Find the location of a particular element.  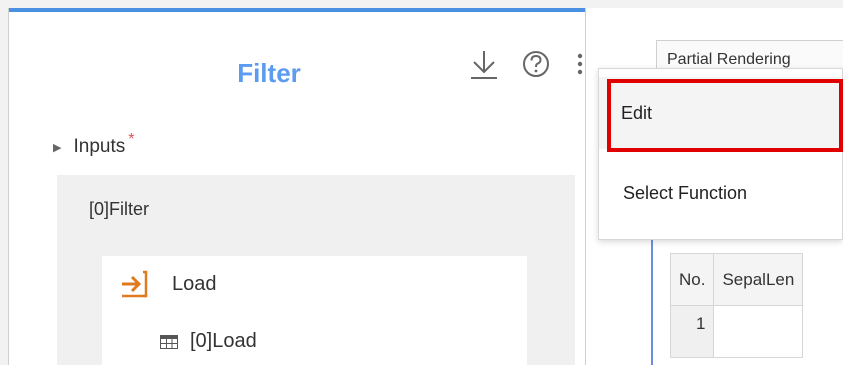

column-header: No. is located at coordinates (692, 279).